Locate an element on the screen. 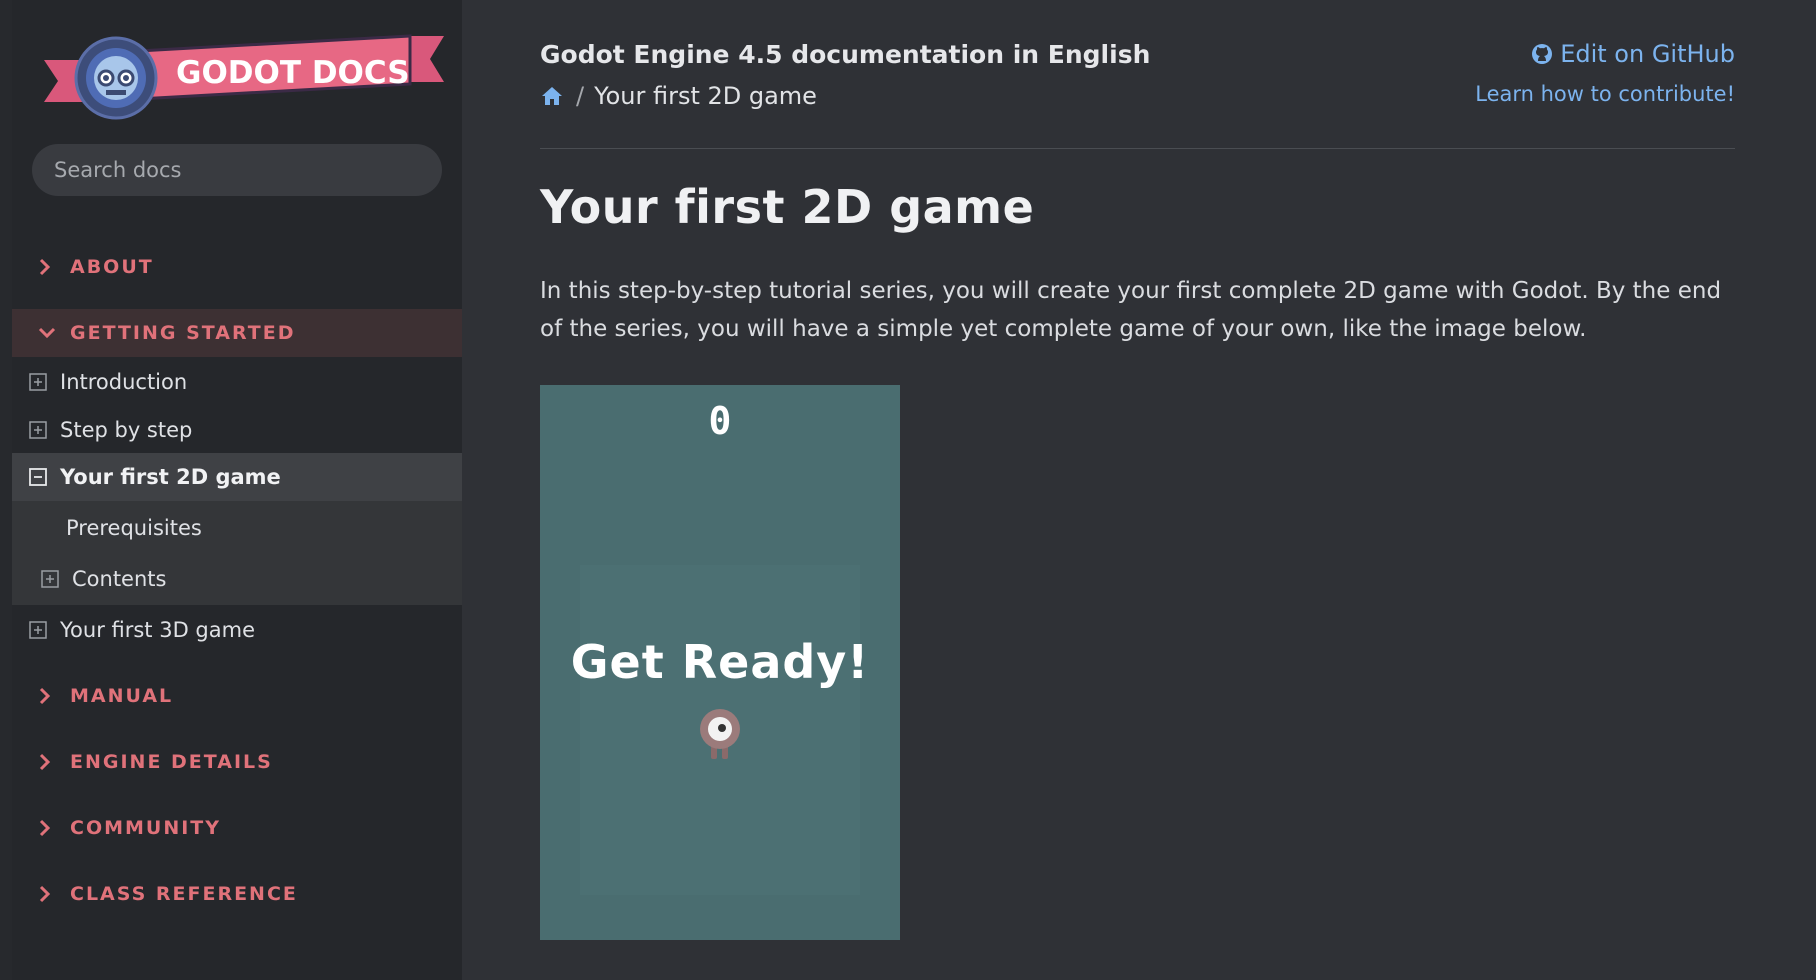 The width and height of the screenshot is (1816, 980). learn-how-to-contribute-link: Learn how to contribute! is located at coordinates (1605, 94).